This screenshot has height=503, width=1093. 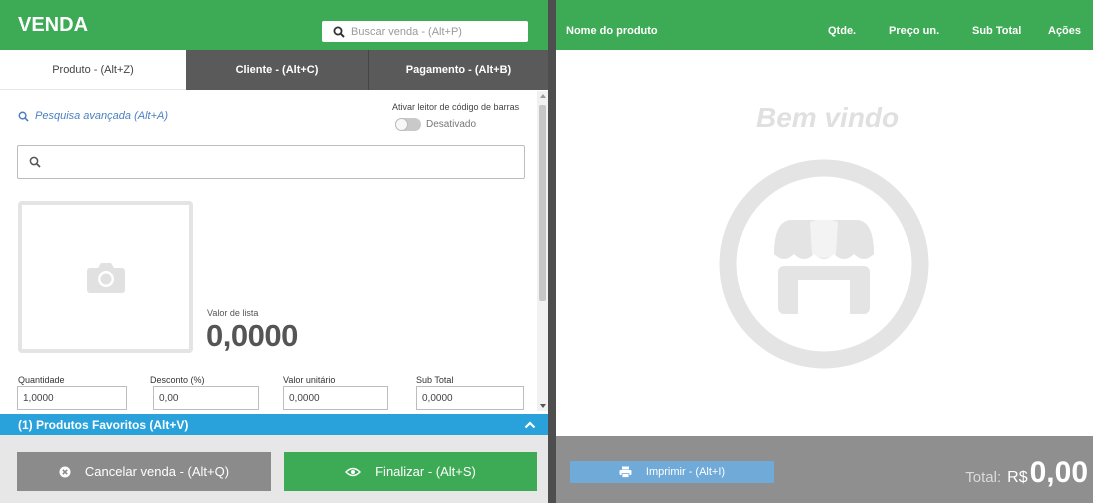 I want to click on advanced-search-label: Pesquisa avançada (Alt+A), so click(x=101, y=116).